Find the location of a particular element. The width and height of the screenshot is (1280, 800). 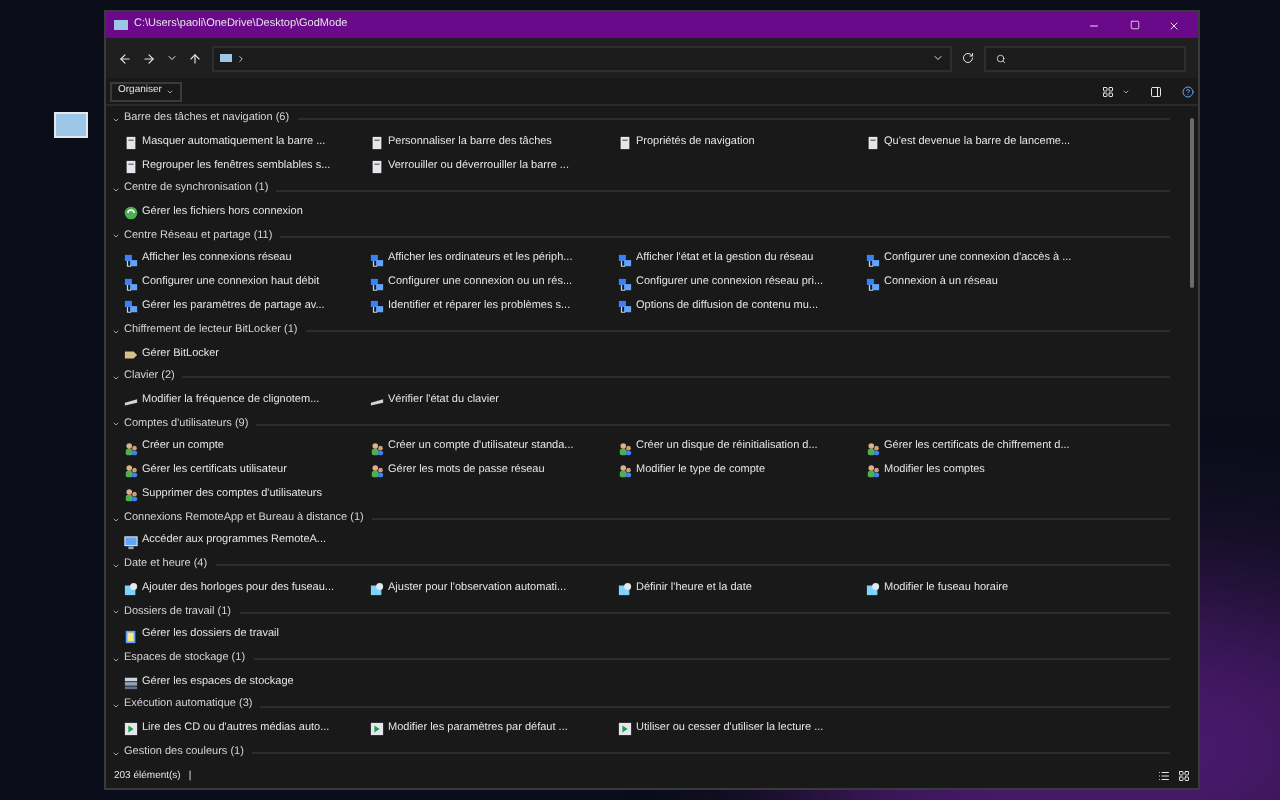

key-icon is located at coordinates (131, 354).